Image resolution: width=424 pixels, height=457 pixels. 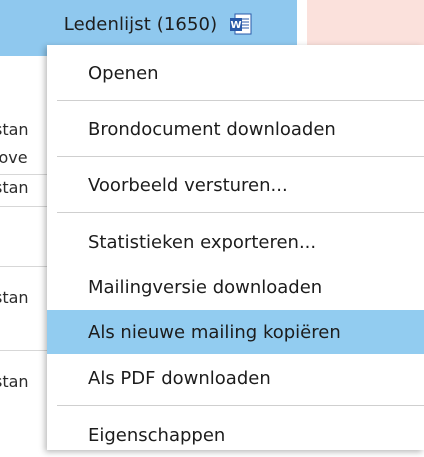 I want to click on menu-item-eigenschappen: Eigenschappen, so click(x=235, y=435).